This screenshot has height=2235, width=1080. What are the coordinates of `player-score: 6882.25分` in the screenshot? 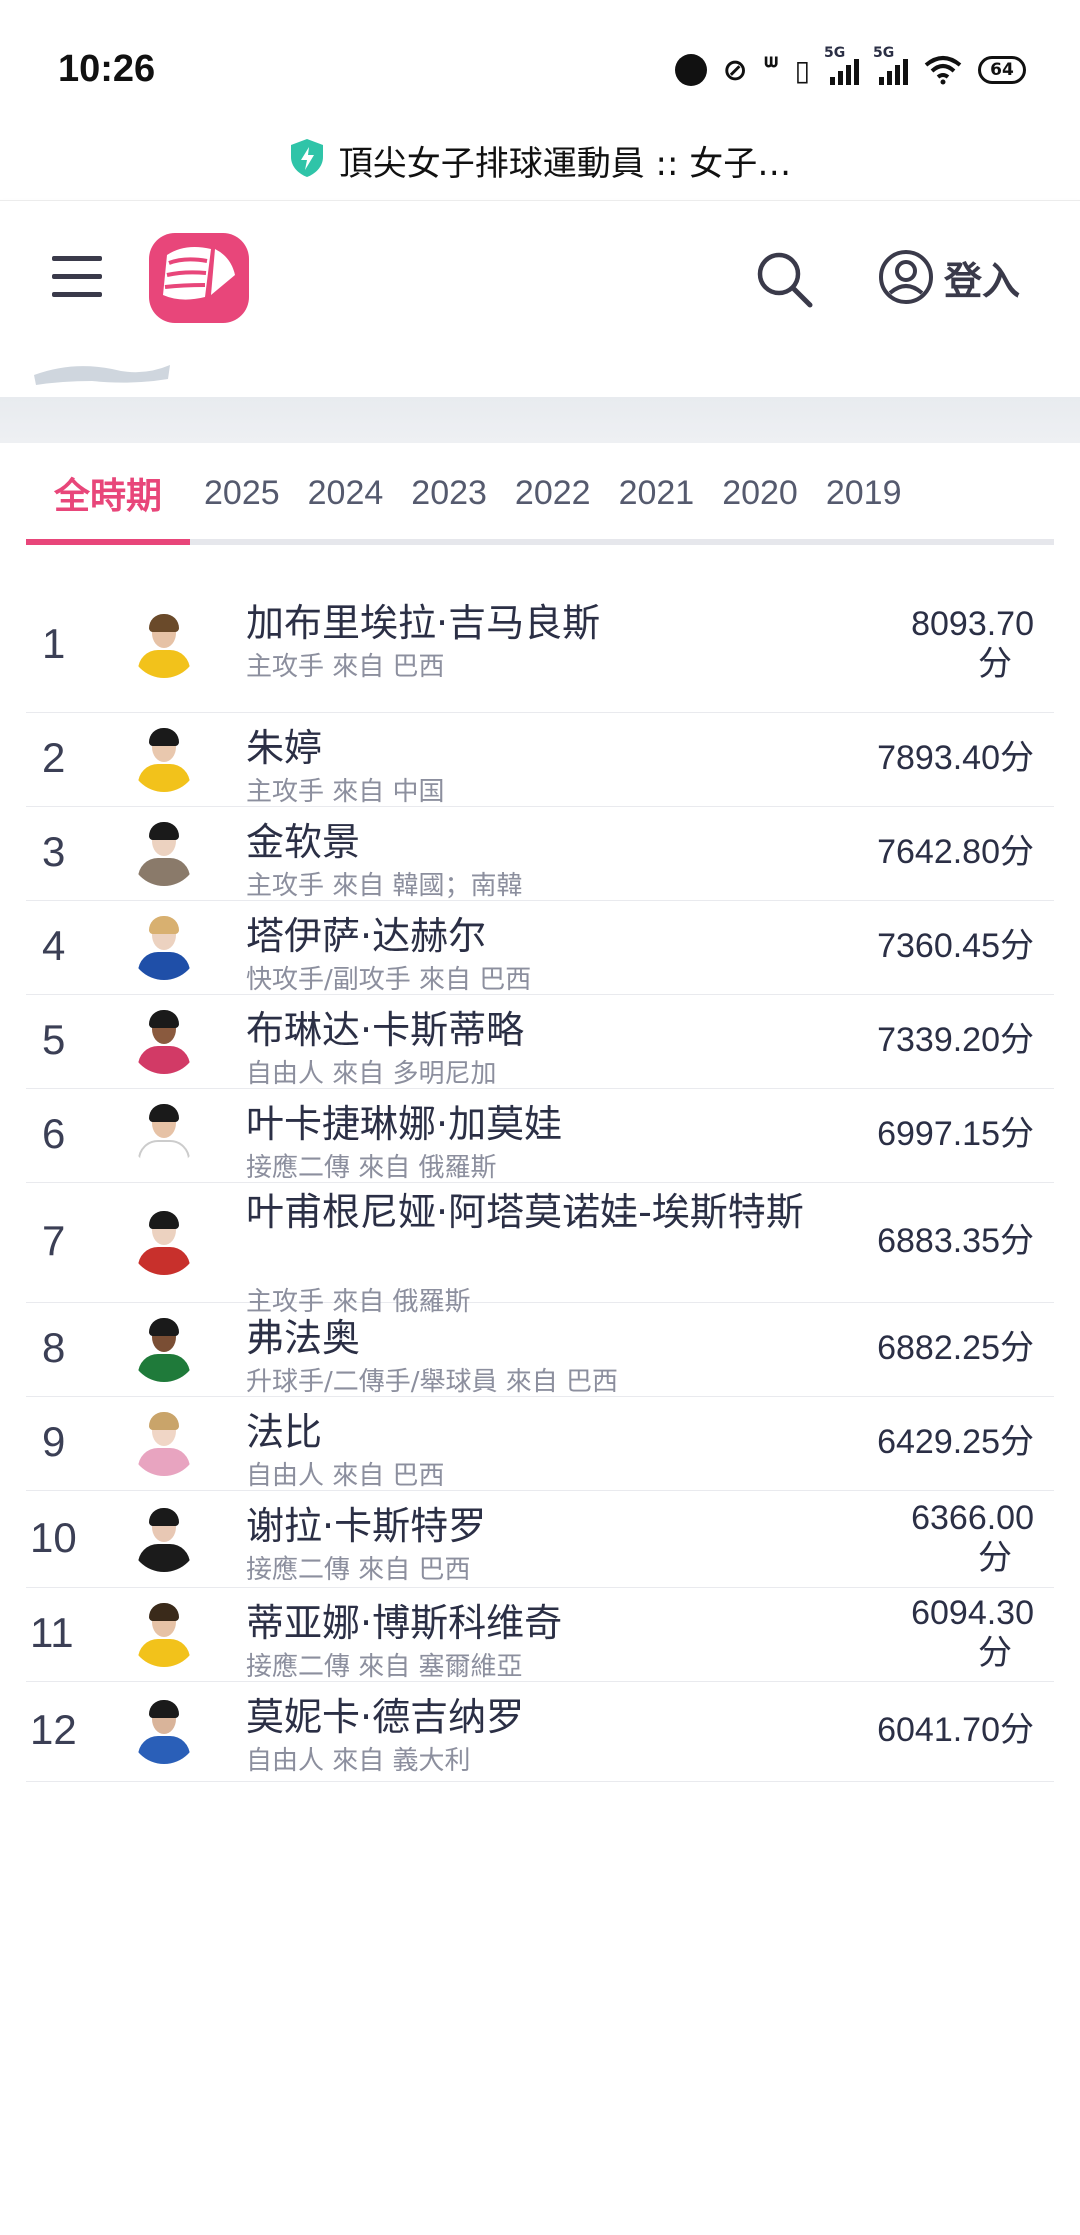 It's located at (955, 1348).